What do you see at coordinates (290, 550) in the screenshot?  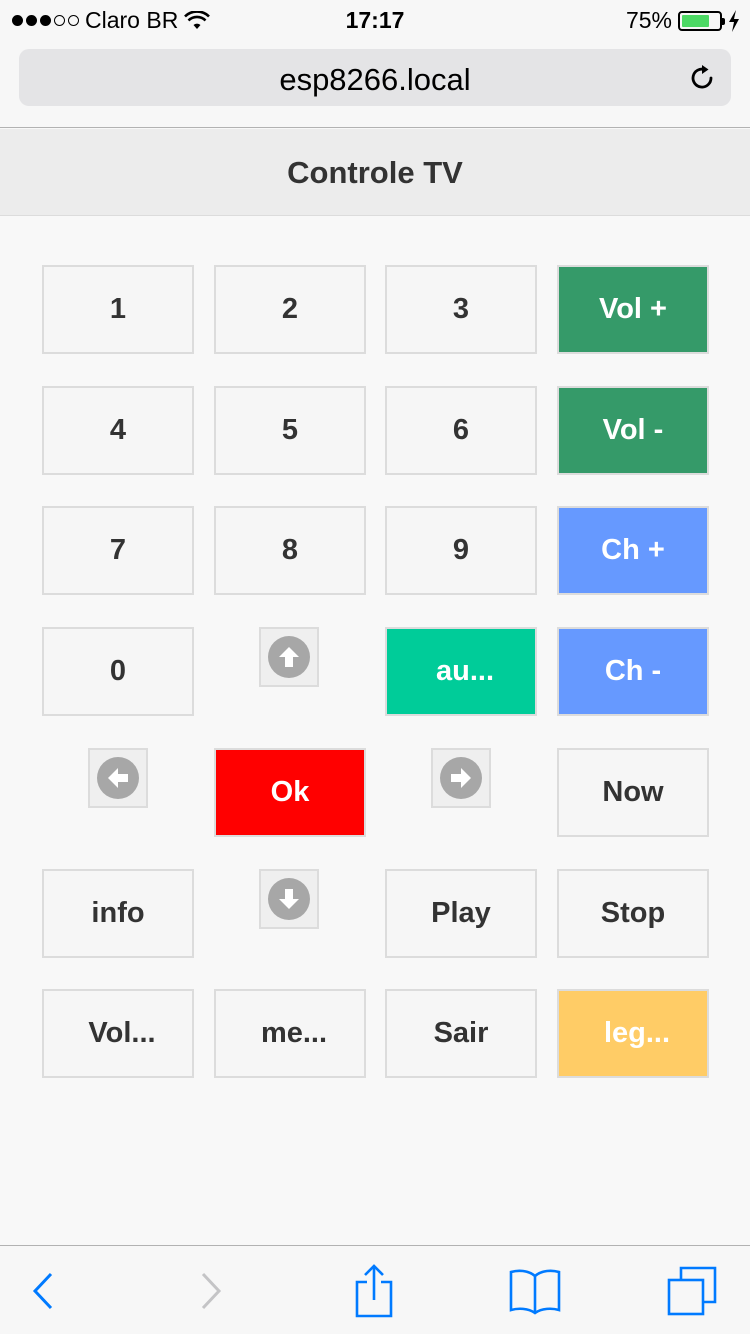 I see `number-8-button: 8` at bounding box center [290, 550].